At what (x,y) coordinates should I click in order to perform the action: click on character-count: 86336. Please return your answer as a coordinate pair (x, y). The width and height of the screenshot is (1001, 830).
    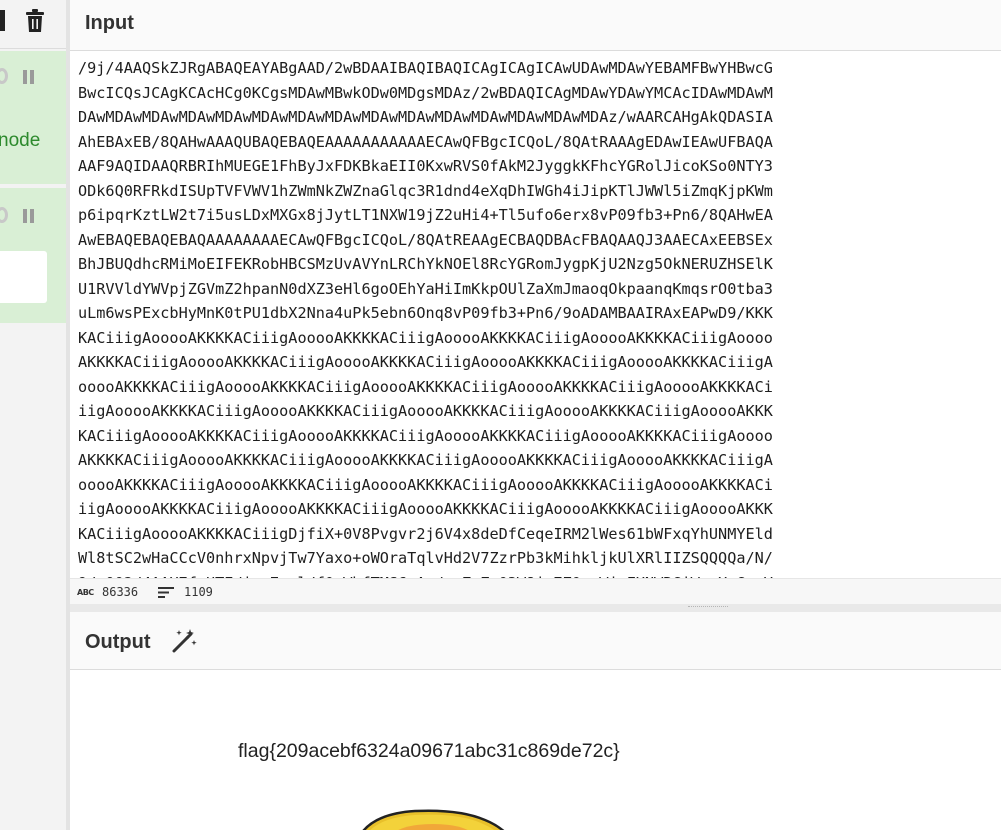
    Looking at the image, I should click on (120, 592).